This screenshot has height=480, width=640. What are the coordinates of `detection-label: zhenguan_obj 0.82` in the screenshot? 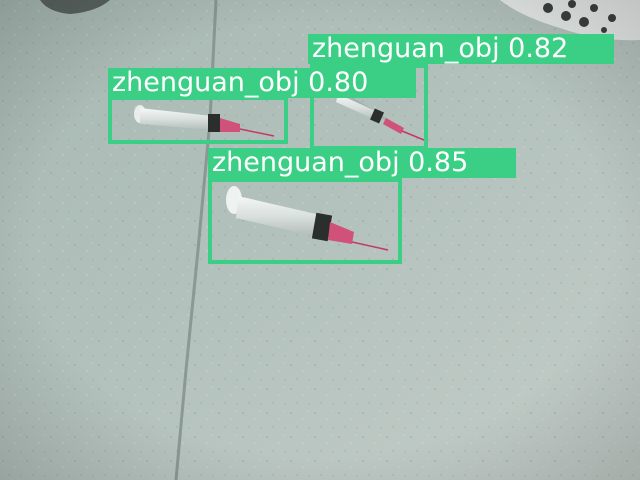 It's located at (461, 49).